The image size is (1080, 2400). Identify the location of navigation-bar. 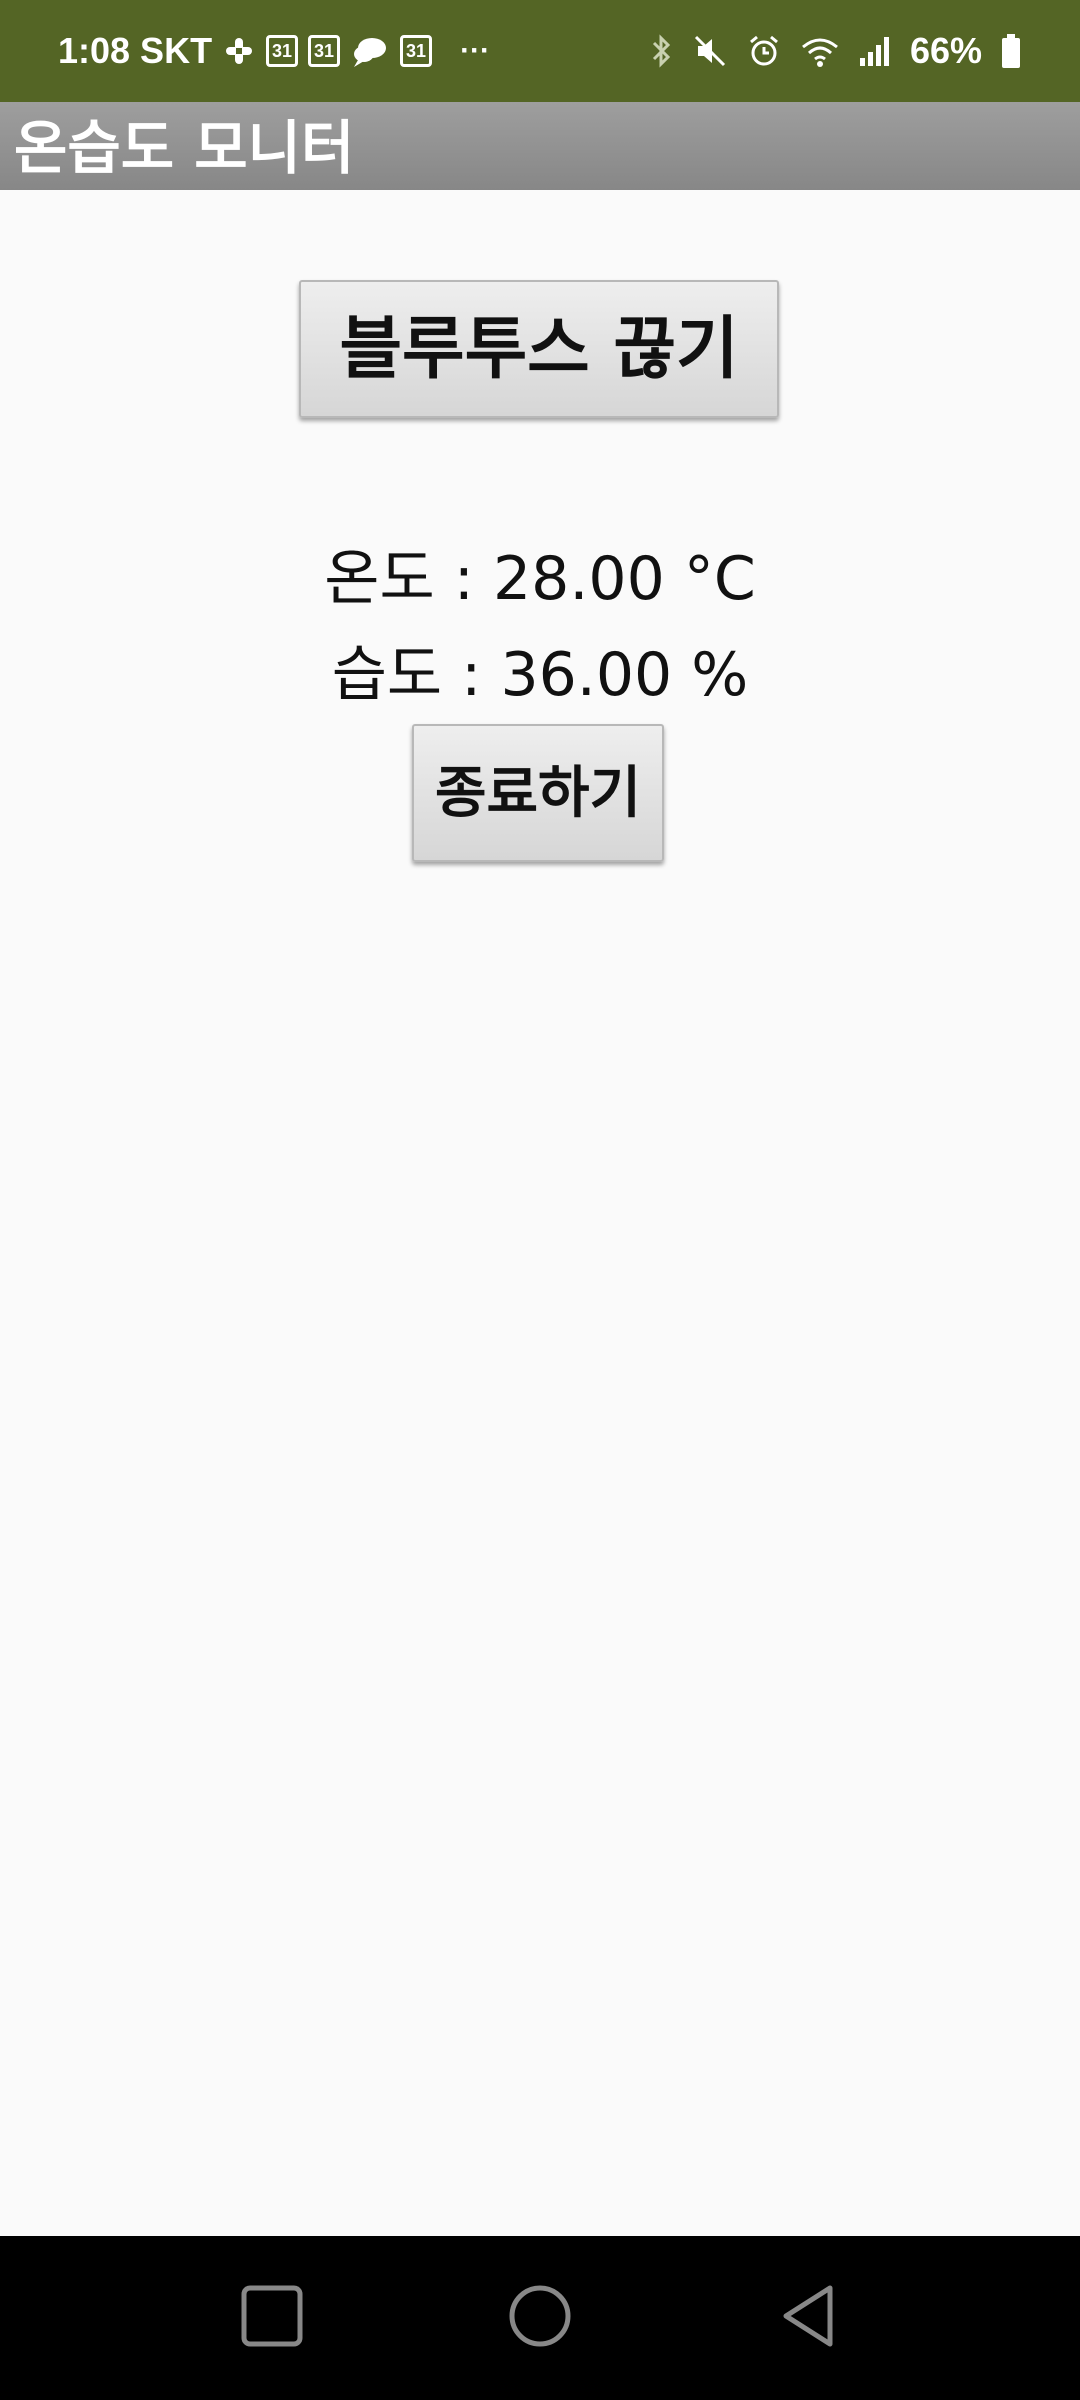
(540, 2318).